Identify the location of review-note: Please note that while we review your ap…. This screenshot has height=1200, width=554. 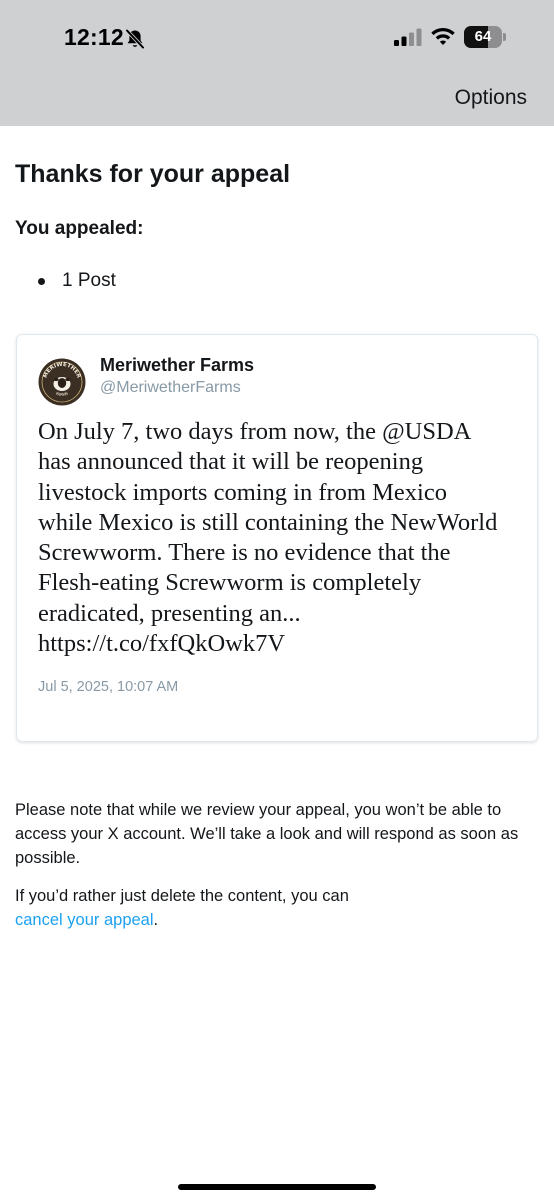
(267, 834).